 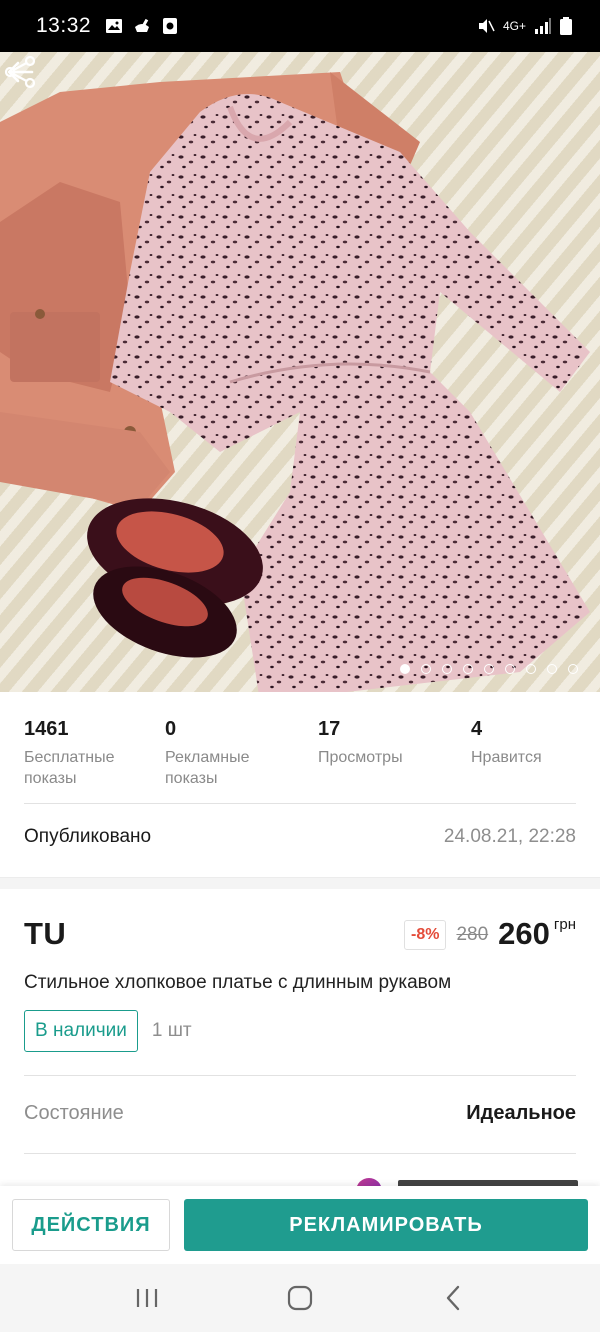 I want to click on product-brand: TU, so click(x=45, y=933).